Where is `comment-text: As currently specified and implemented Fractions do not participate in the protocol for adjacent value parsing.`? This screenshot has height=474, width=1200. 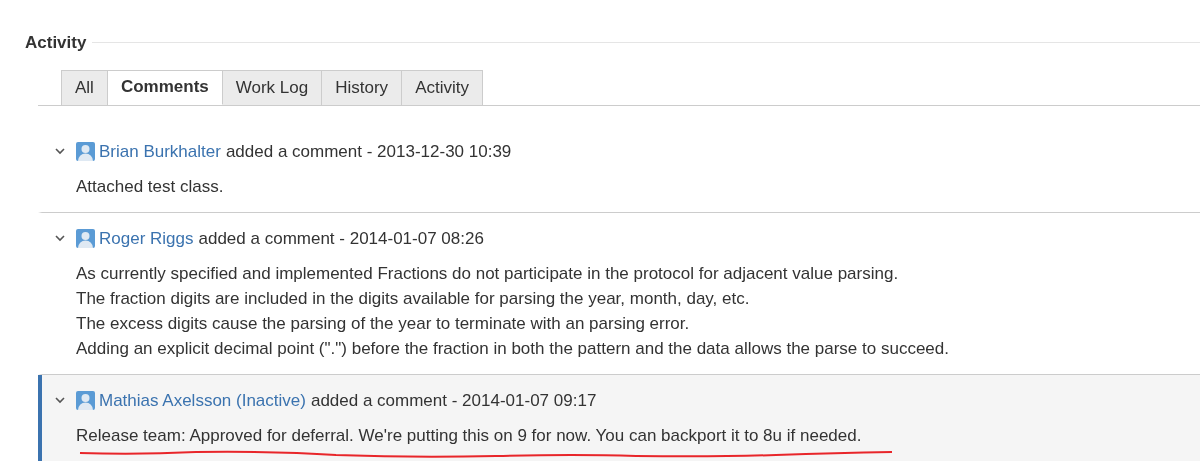
comment-text: As currently specified and implemented Fractions do not participate in the protocol for adjacent value parsing. is located at coordinates (487, 273).